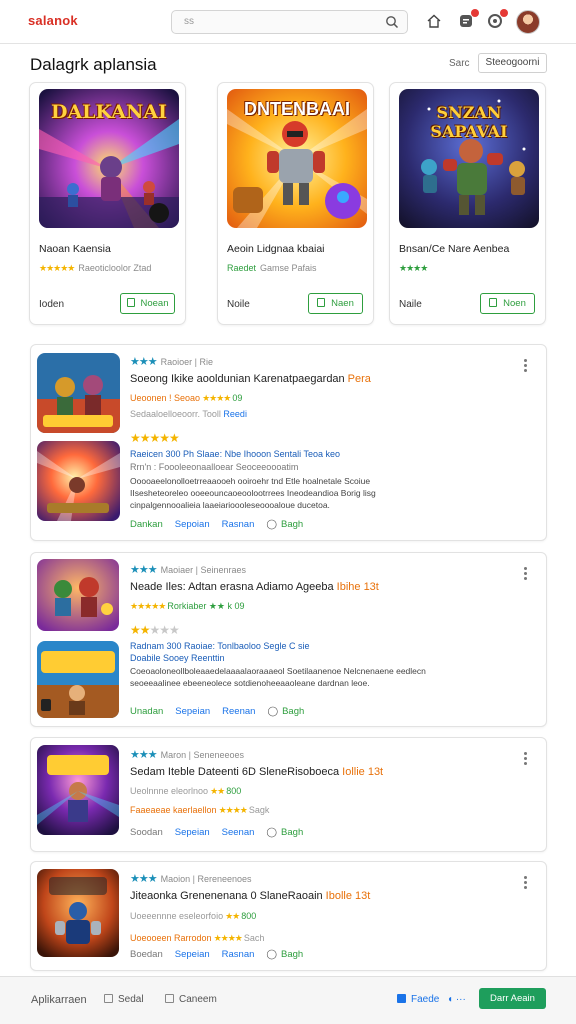 Image resolution: width=576 pixels, height=1024 pixels. I want to click on install-button: Naen, so click(335, 303).